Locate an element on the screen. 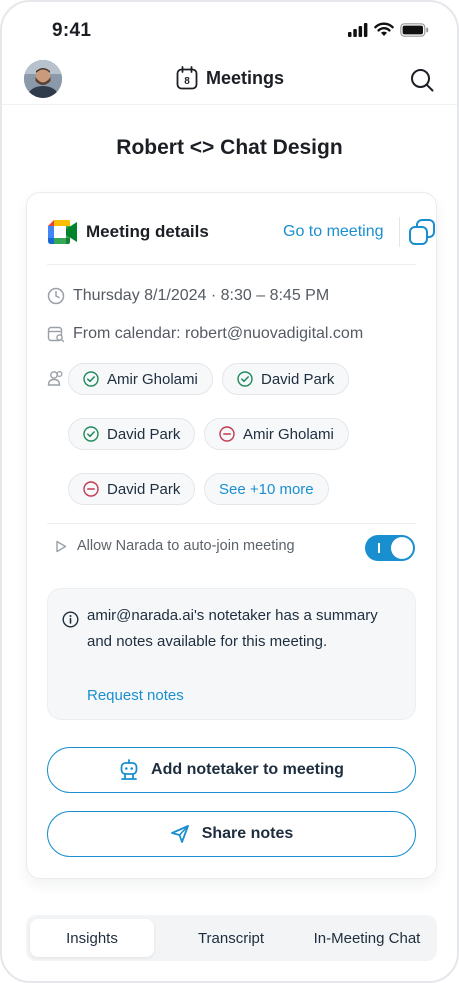 The height and width of the screenshot is (983, 459). see-more-attendees-chip: See +10 more is located at coordinates (266, 489).